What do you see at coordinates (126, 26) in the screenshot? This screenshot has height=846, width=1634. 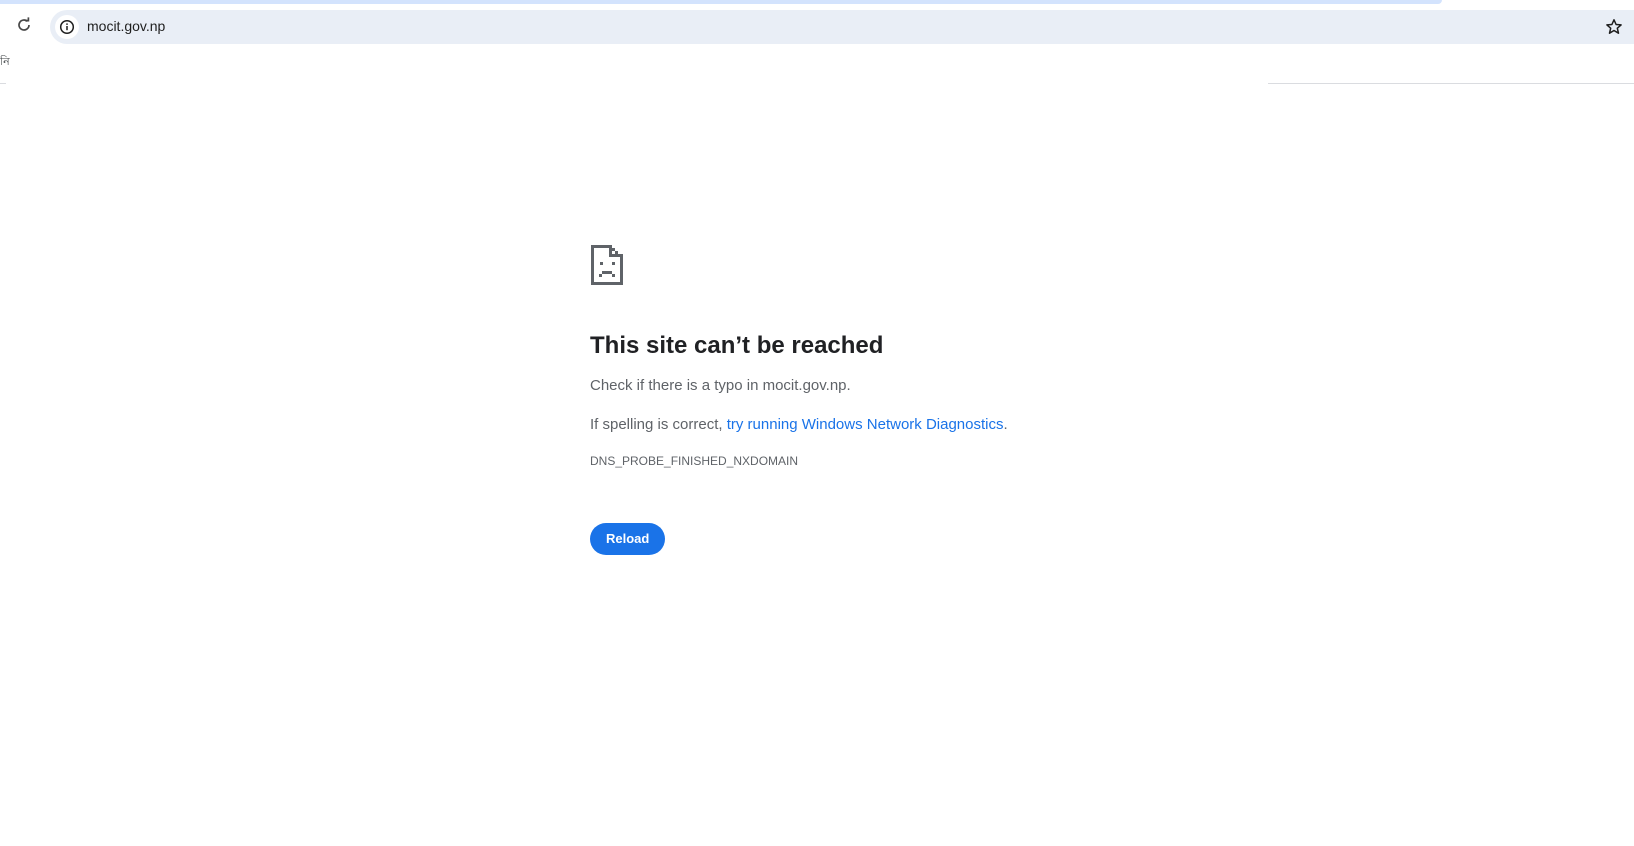 I see `address-bar-url: mocit.gov.np` at bounding box center [126, 26].